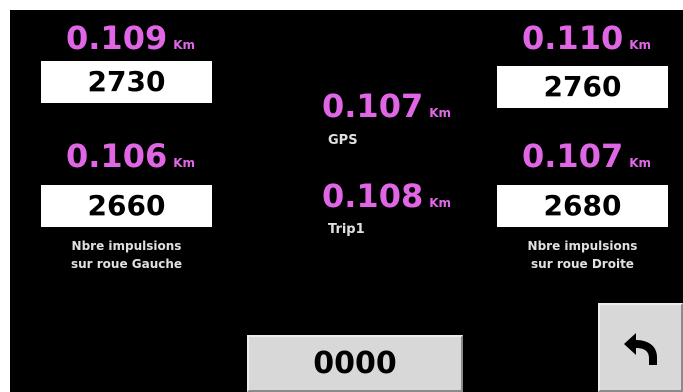 The width and height of the screenshot is (683, 392). What do you see at coordinates (184, 45) in the screenshot?
I see `left-top-distance-unit: Km` at bounding box center [184, 45].